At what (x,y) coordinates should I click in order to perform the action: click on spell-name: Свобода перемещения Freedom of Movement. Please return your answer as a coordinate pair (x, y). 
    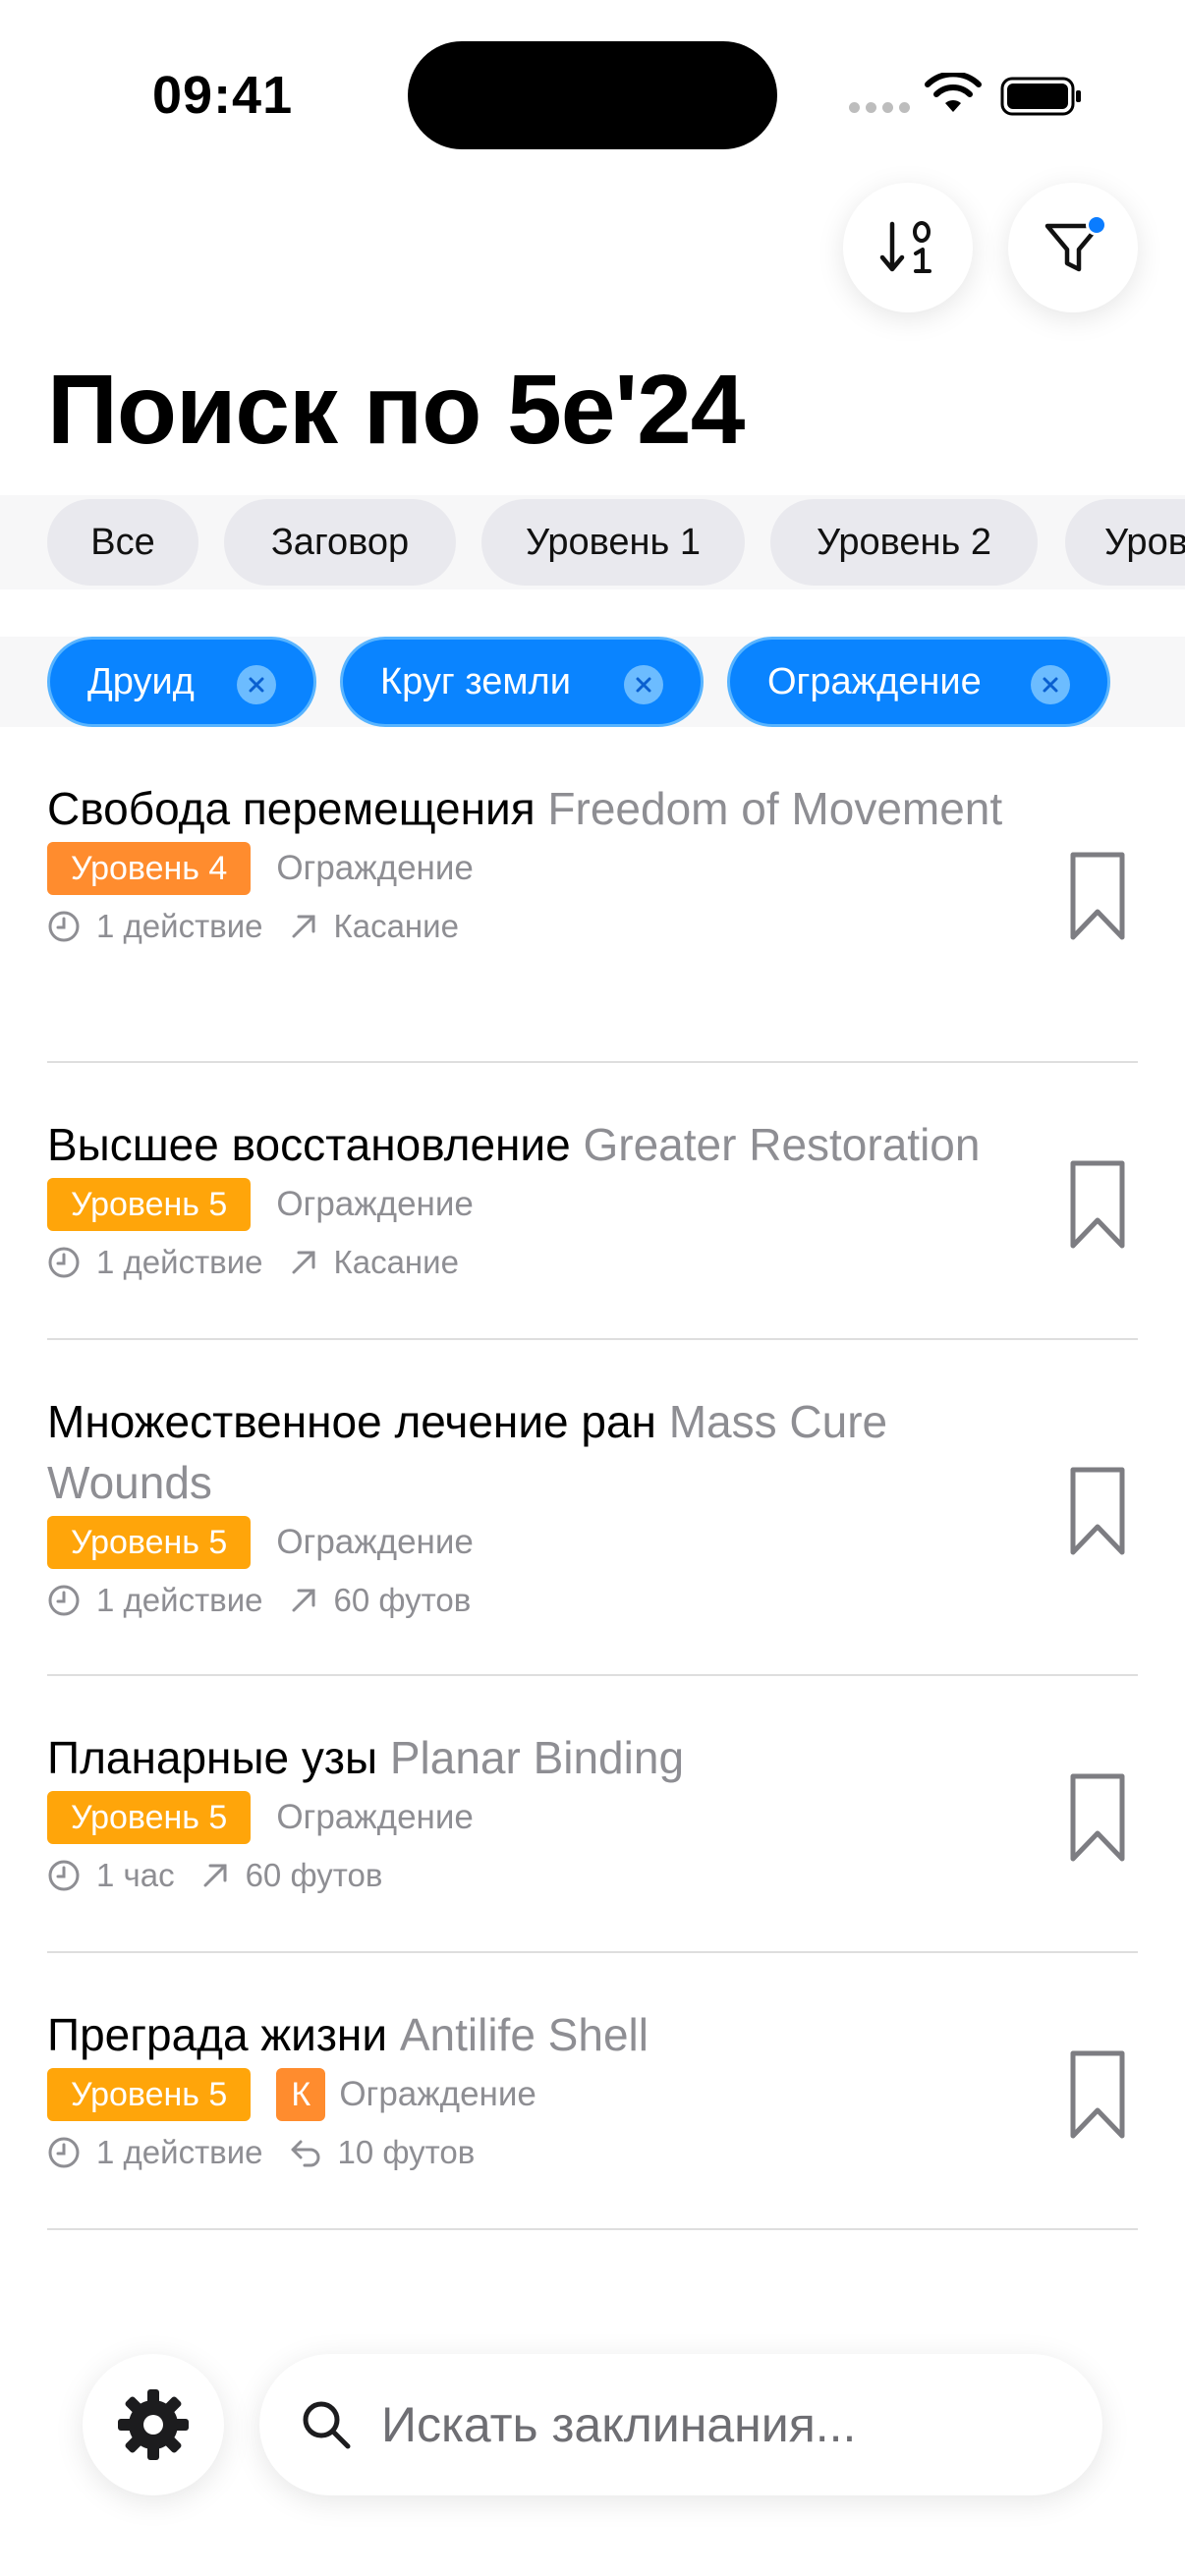
    Looking at the image, I should click on (548, 808).